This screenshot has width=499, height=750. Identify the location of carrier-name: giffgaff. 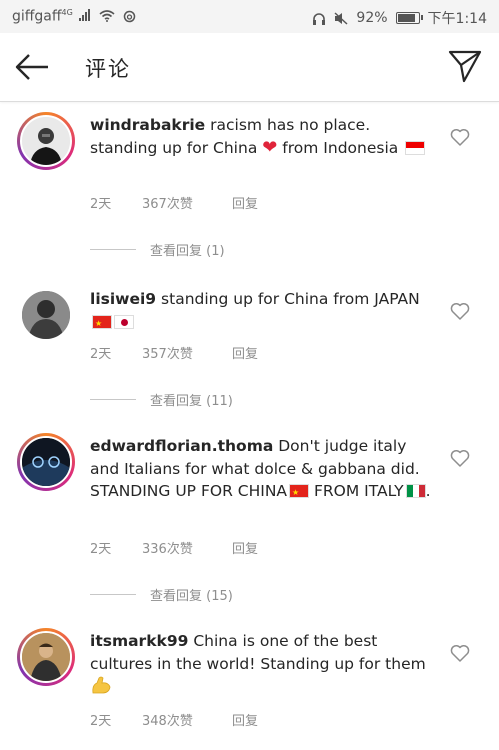
(37, 16).